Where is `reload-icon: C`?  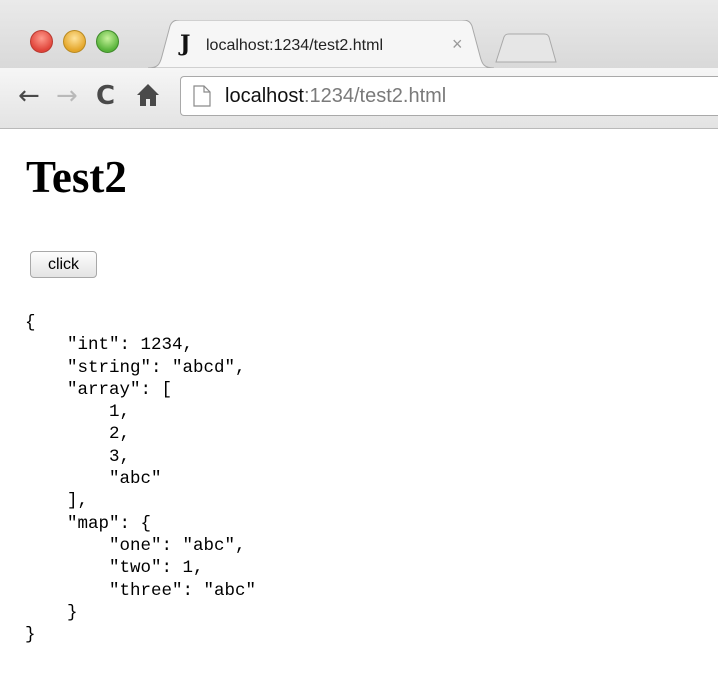
reload-icon: C is located at coordinates (105, 96).